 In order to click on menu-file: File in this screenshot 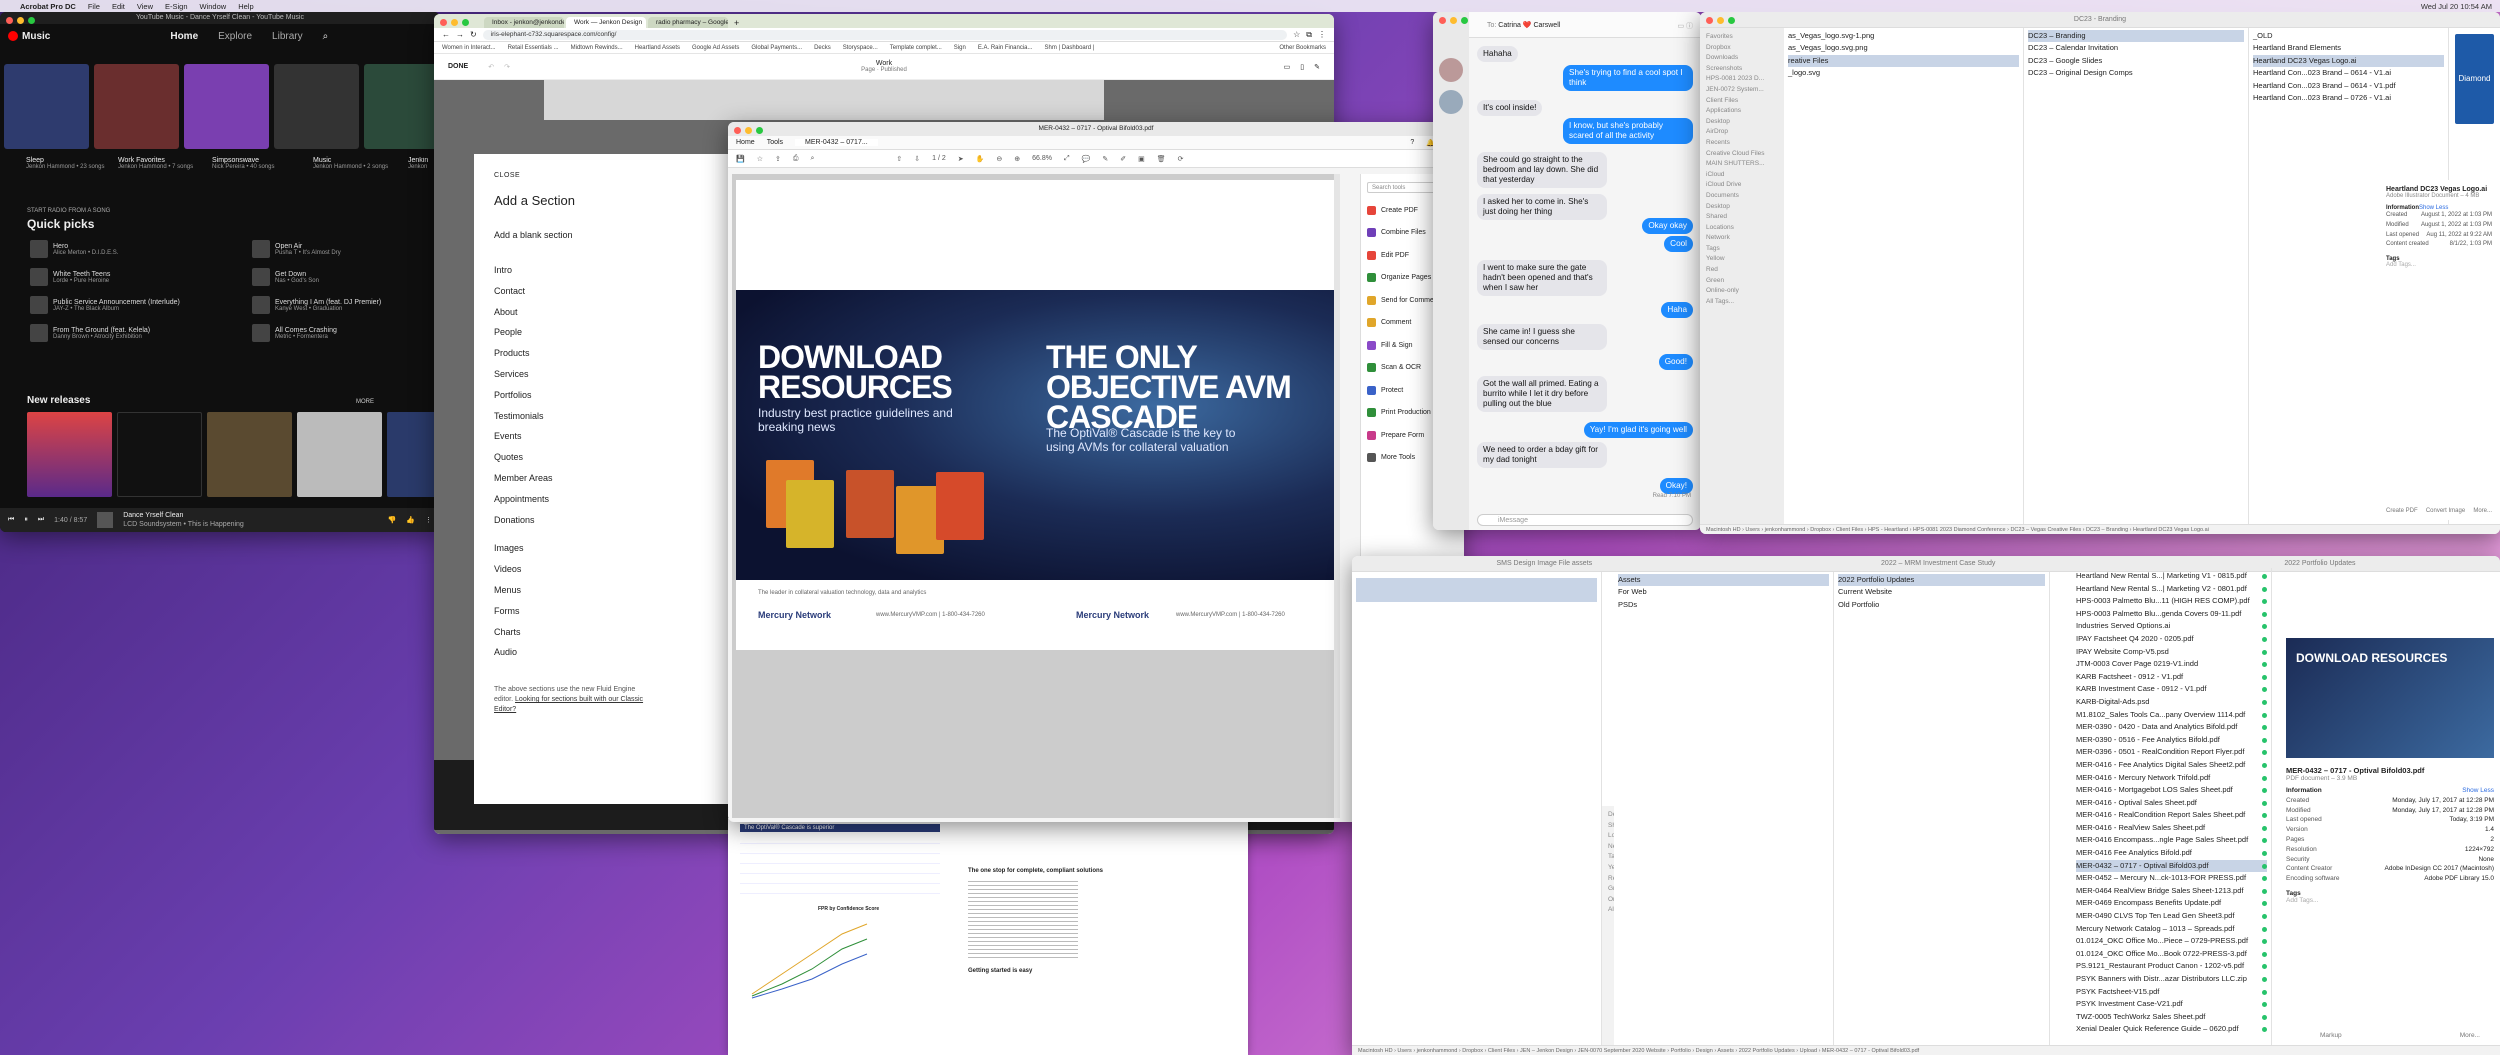, I will do `click(94, 6)`.